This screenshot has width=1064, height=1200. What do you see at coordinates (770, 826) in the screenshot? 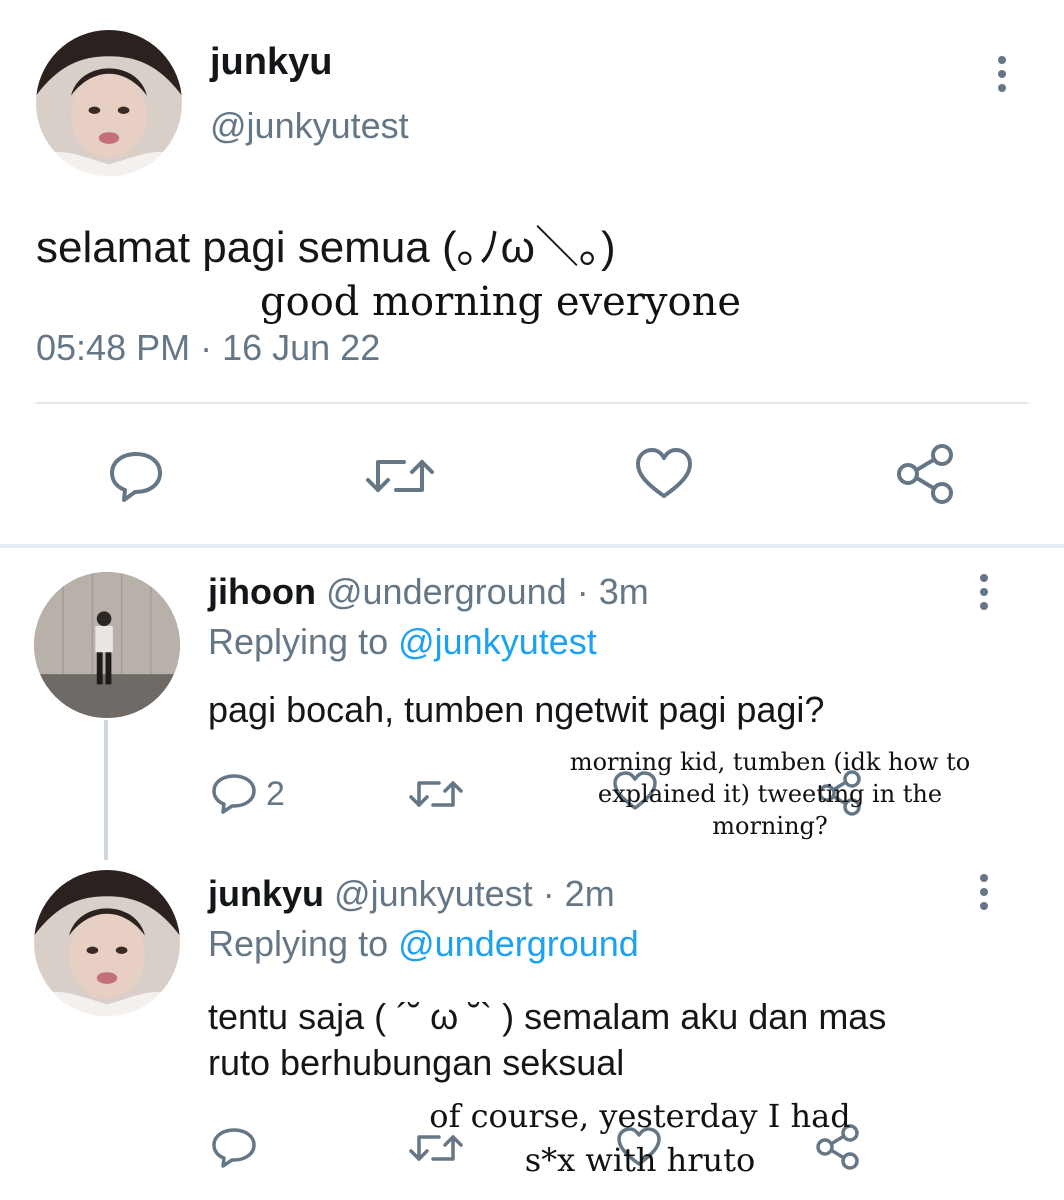
I see `translation-line: morning?` at bounding box center [770, 826].